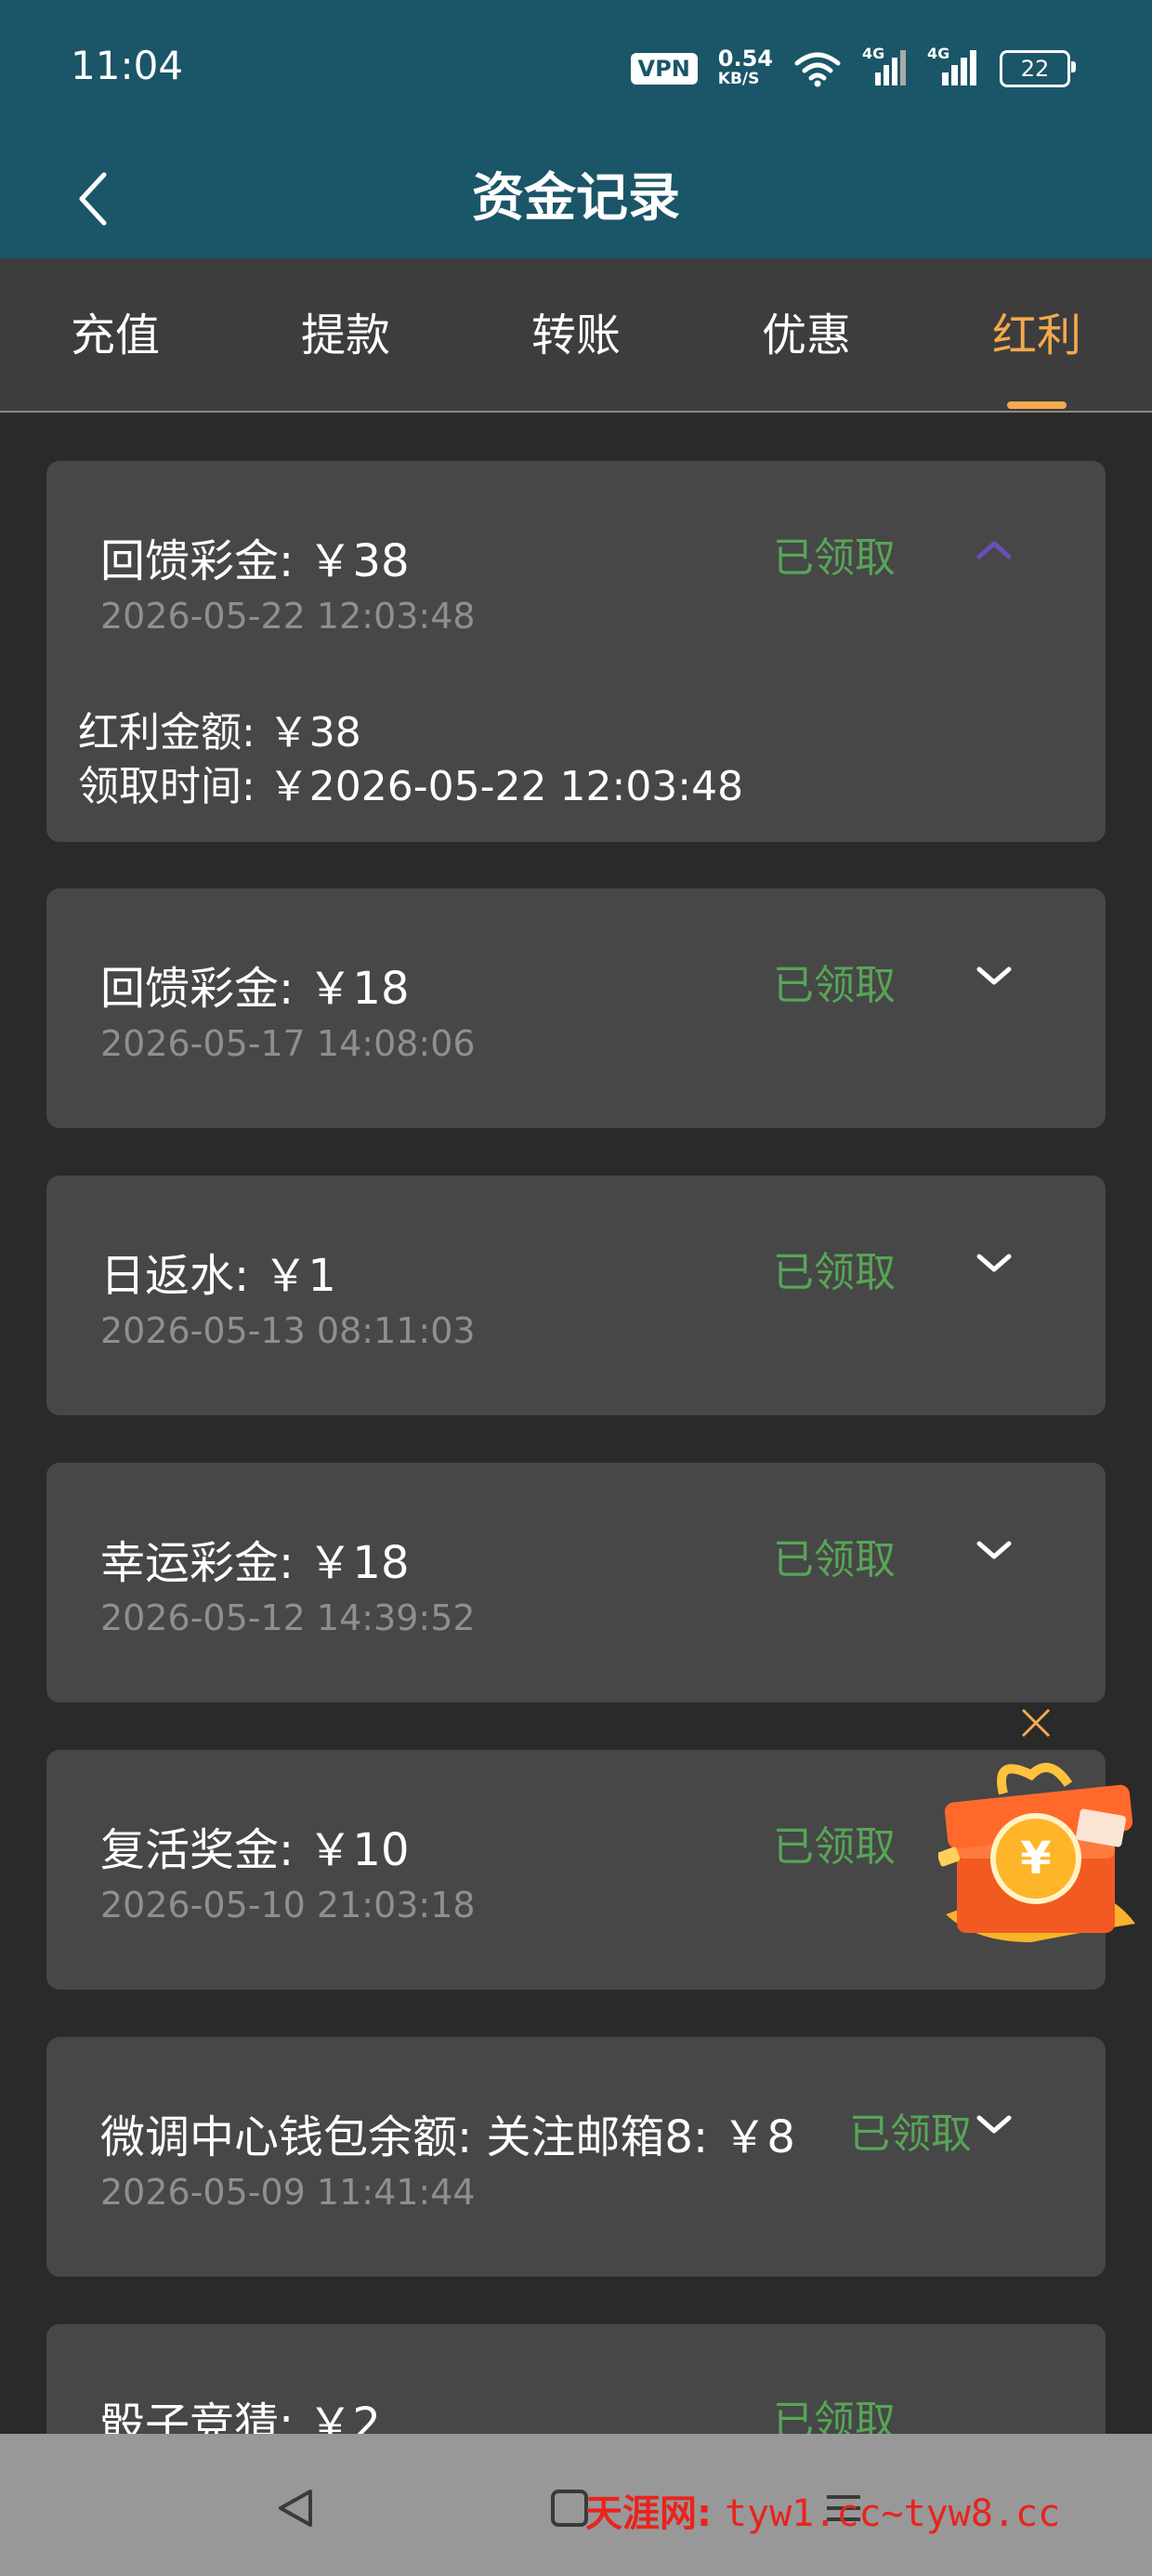 The width and height of the screenshot is (1152, 2576). I want to click on tab-transfer: 转账, so click(576, 334).